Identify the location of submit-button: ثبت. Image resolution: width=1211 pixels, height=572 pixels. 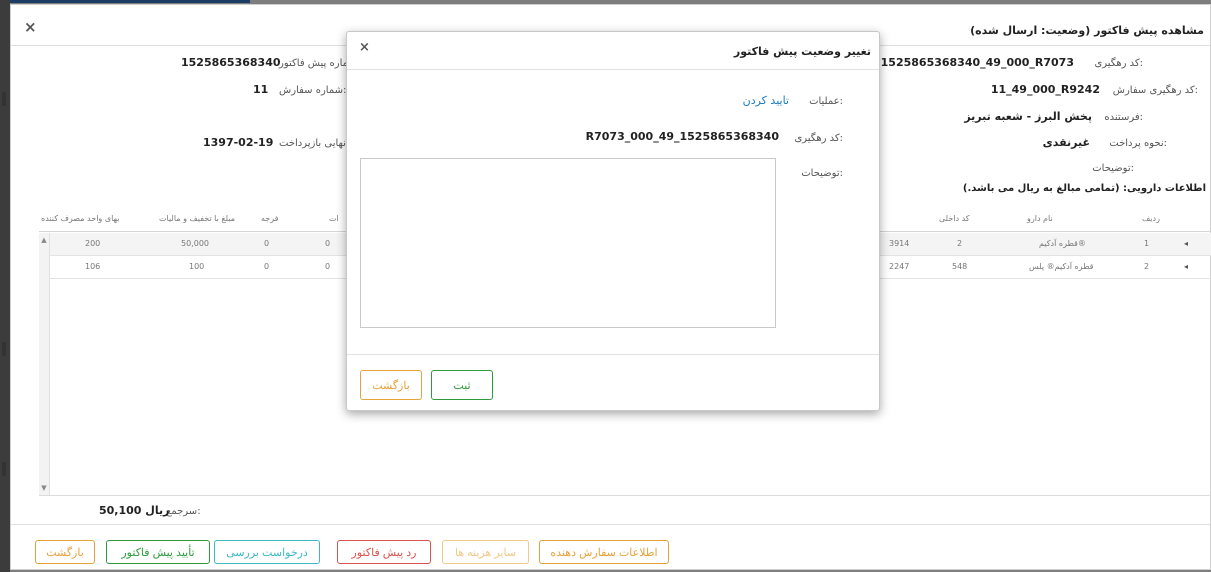
(462, 385).